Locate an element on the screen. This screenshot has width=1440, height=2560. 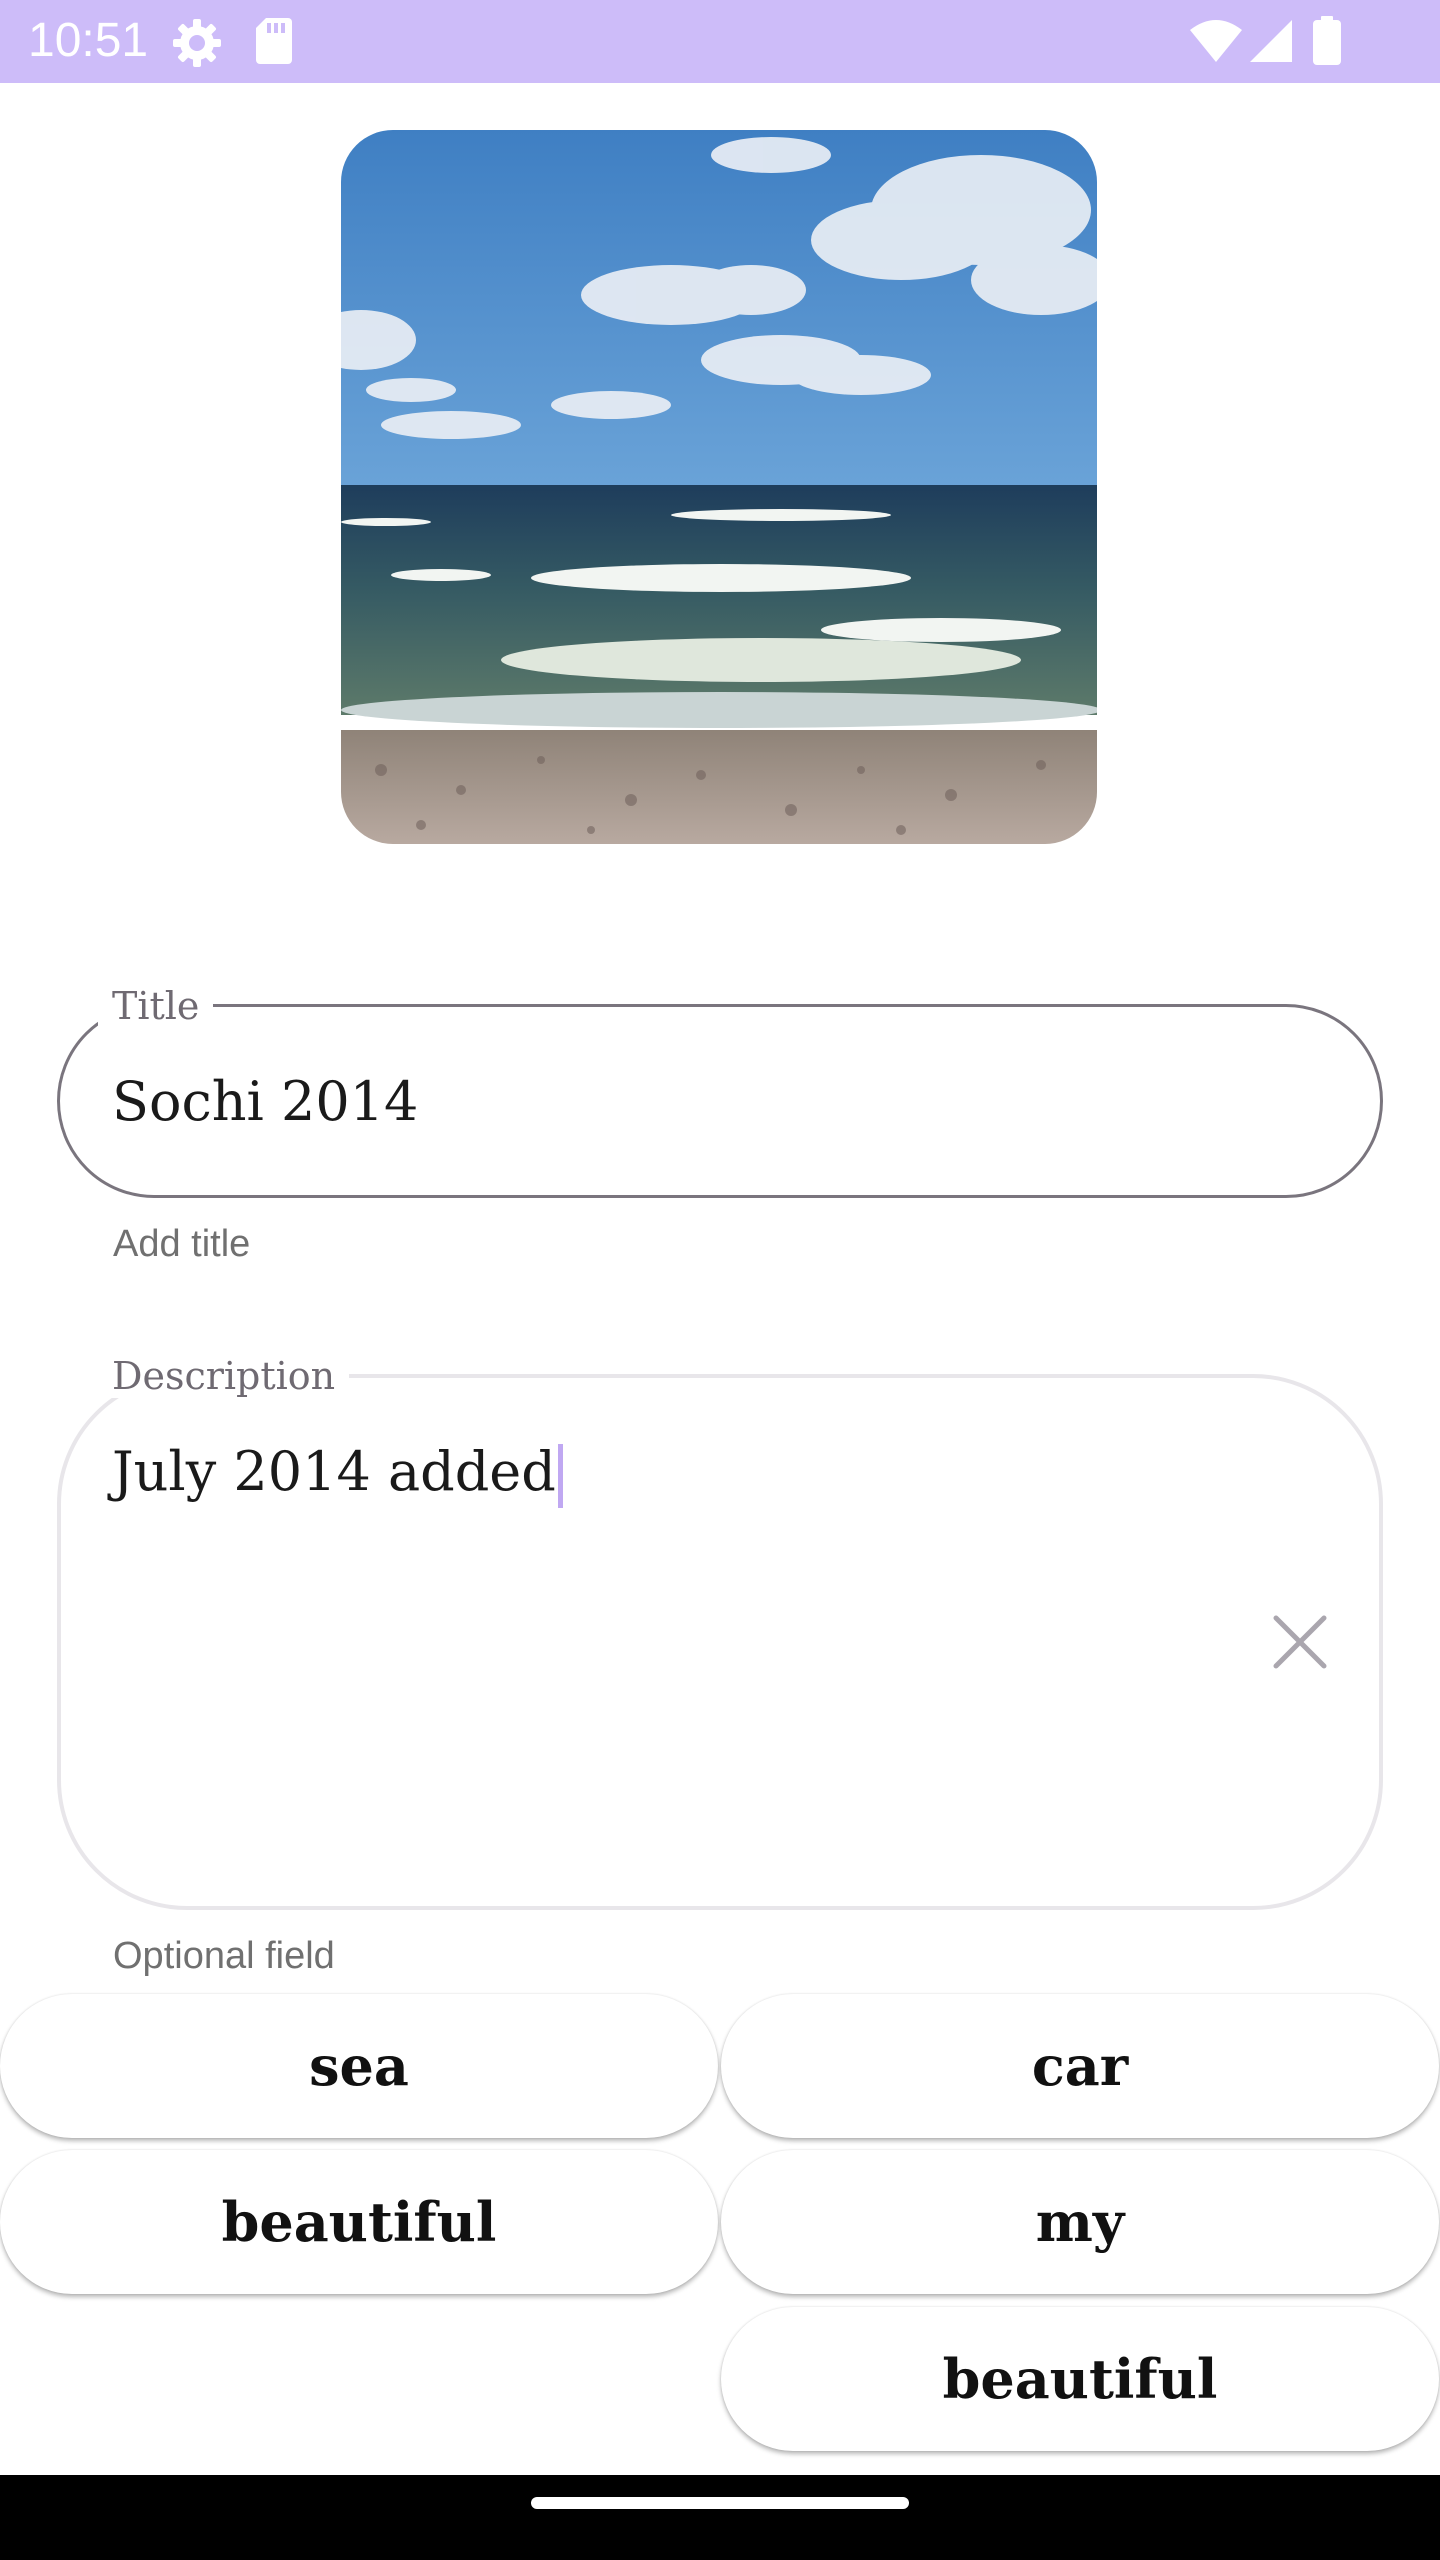
battery-icon is located at coordinates (1327, 43).